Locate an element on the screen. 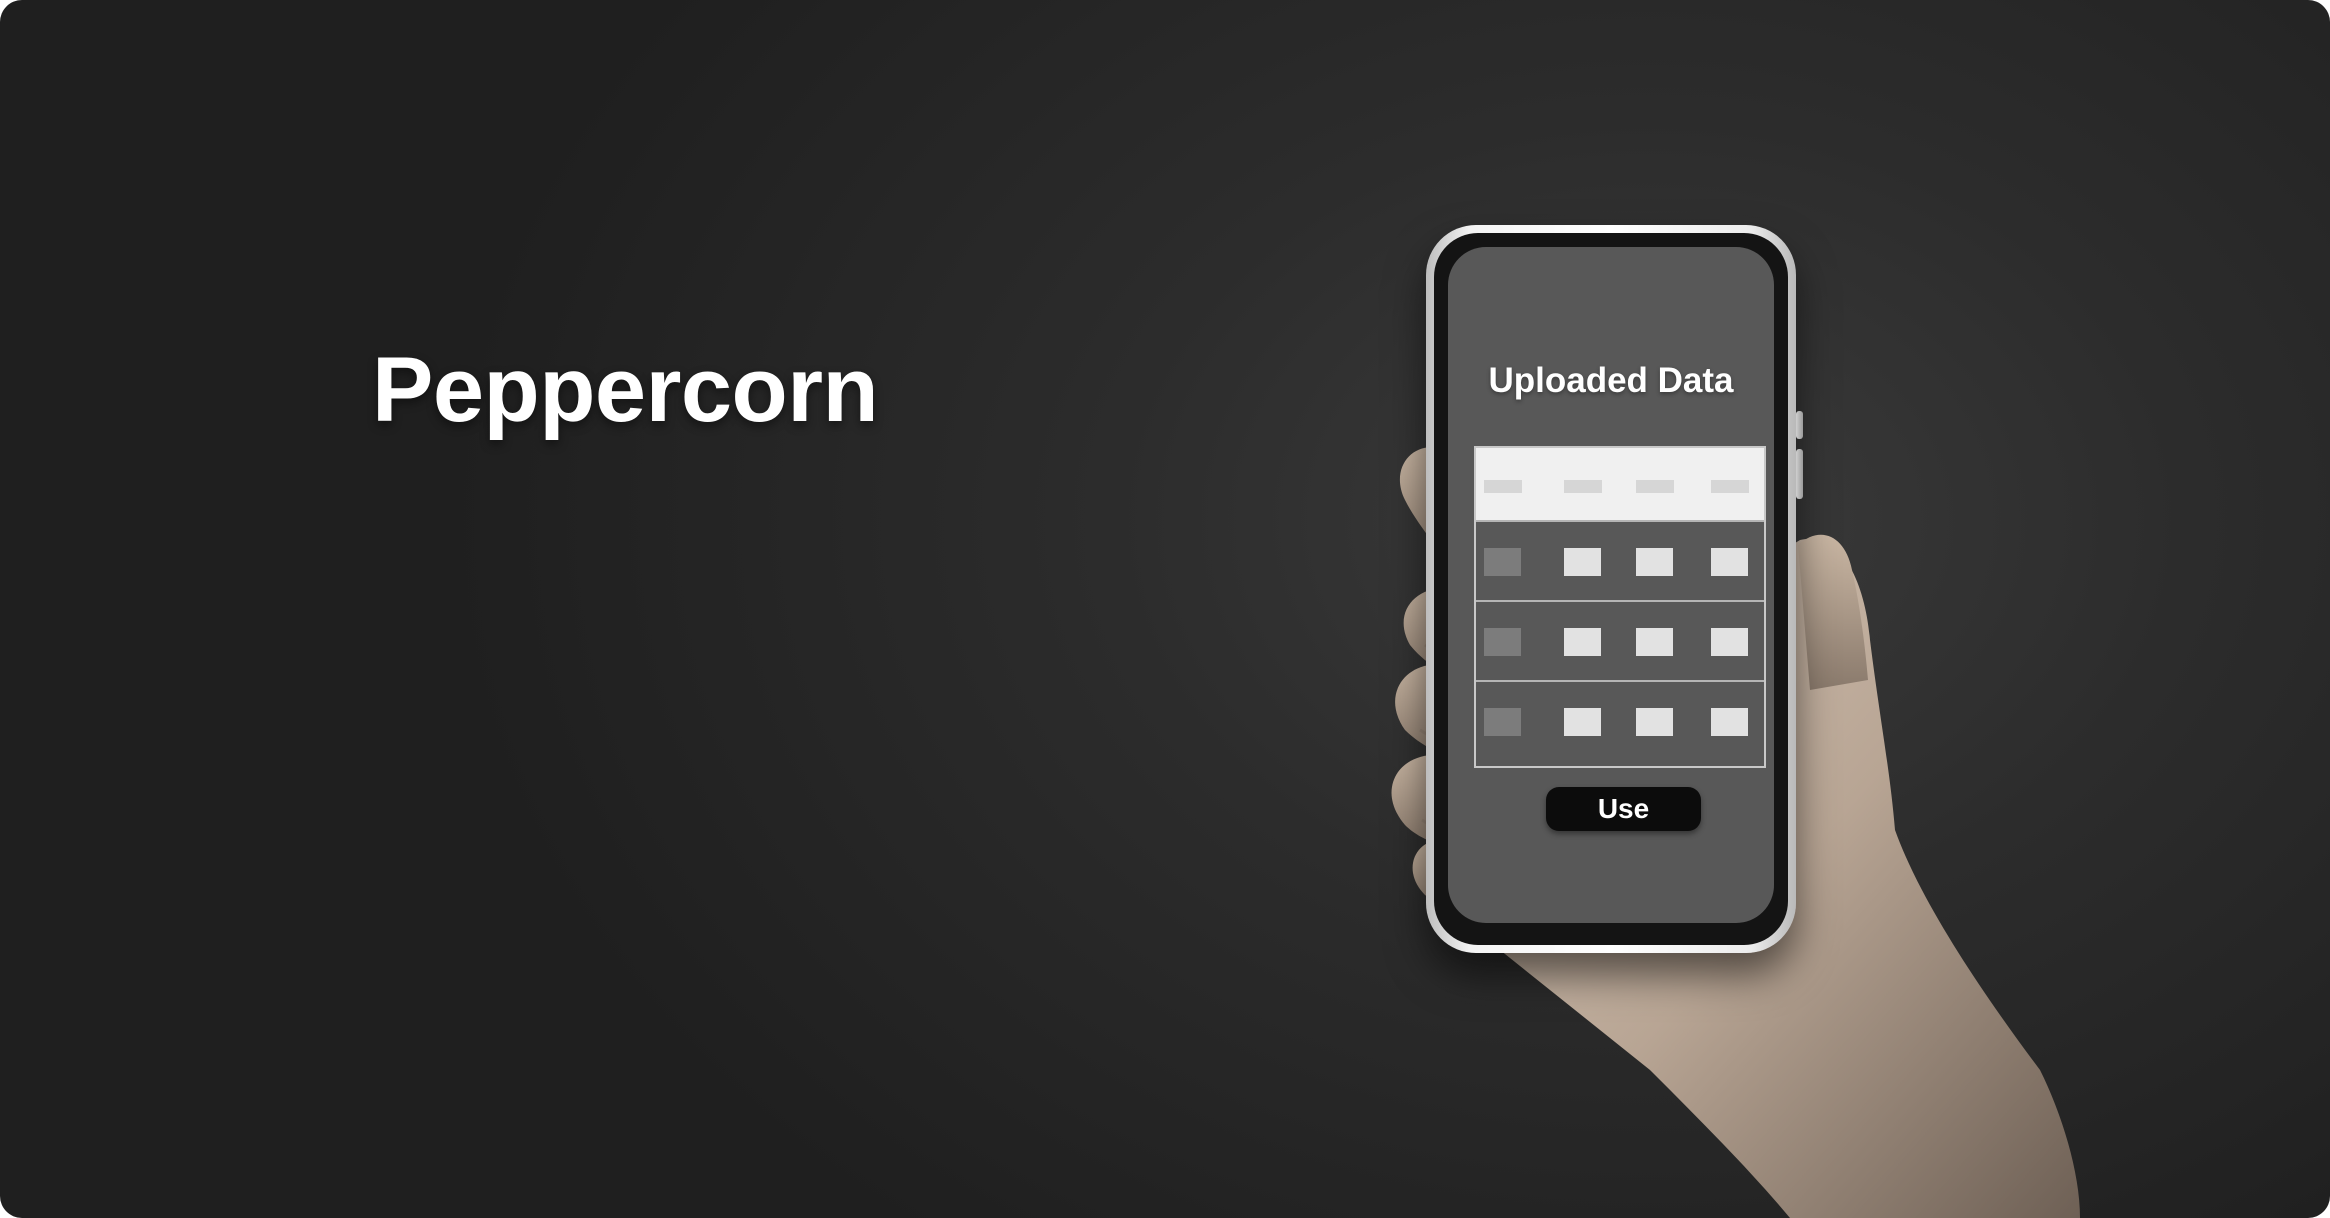  phone-bezel: Uploaded Data Use is located at coordinates (1611, 589).